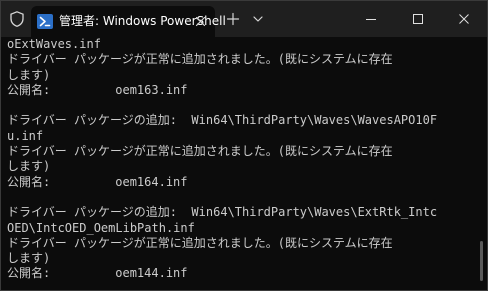 Image resolution: width=488 pixels, height=291 pixels. I want to click on console-line: 公開名: oem144.inf, so click(97, 273).